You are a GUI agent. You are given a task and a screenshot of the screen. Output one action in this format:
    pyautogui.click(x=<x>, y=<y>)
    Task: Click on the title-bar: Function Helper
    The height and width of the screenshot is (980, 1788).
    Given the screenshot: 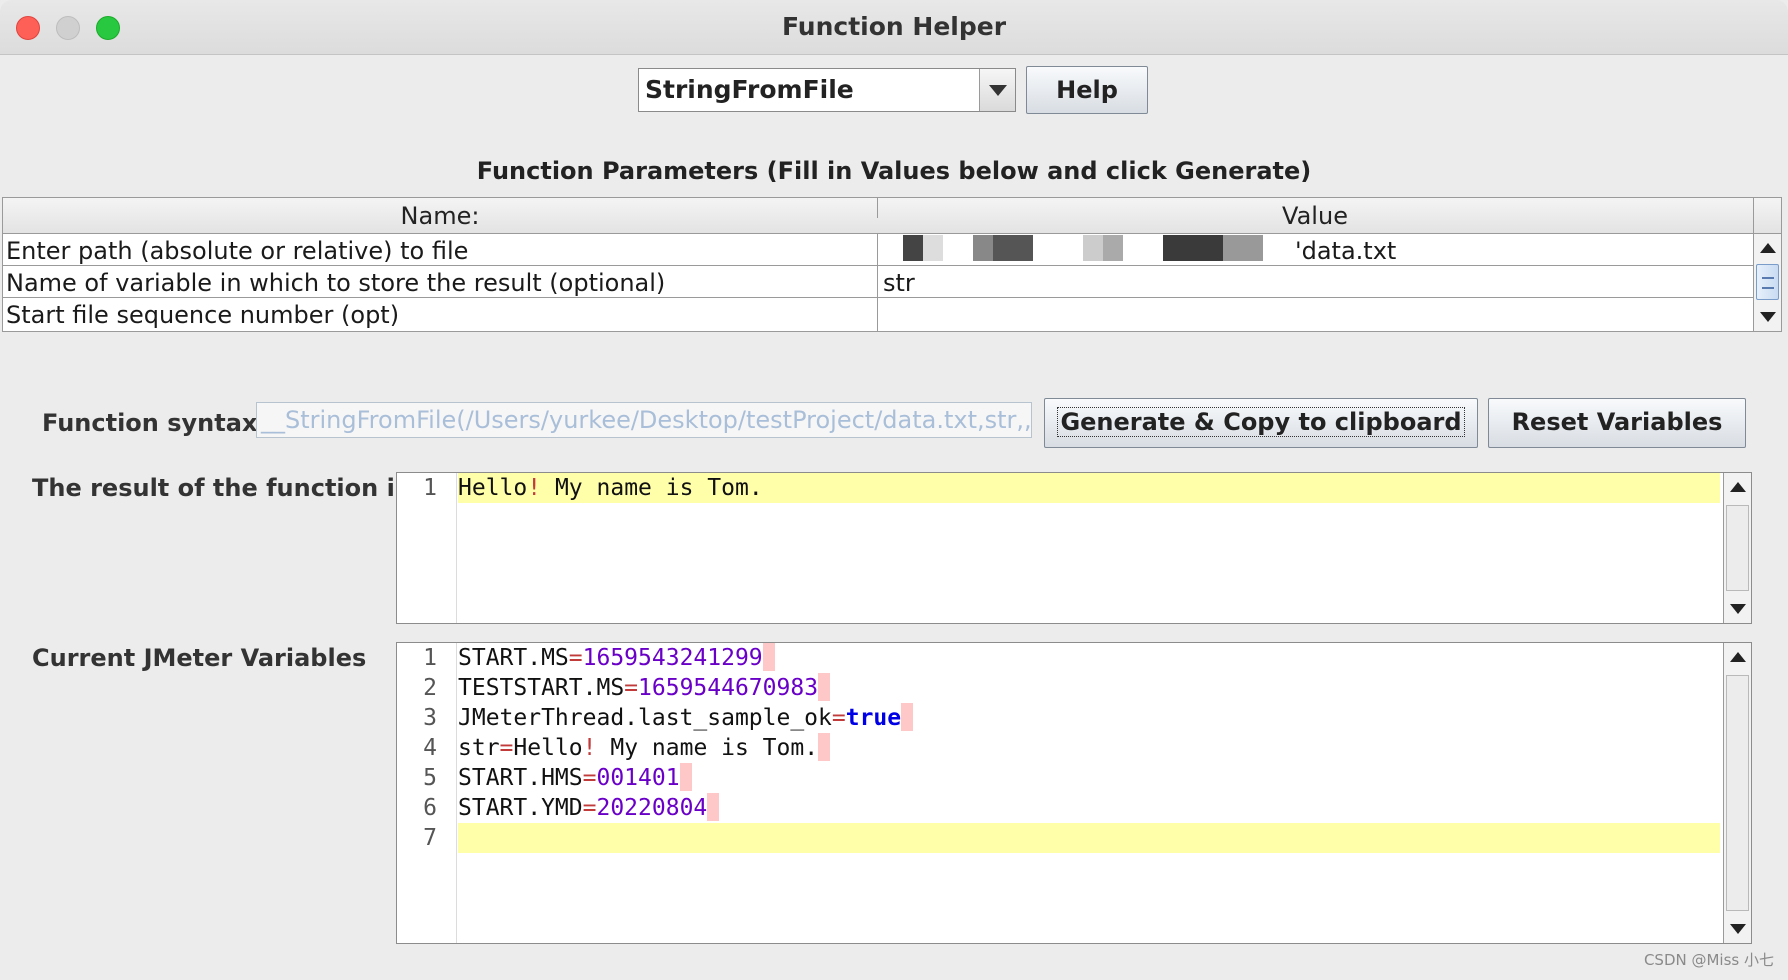 What is the action you would take?
    pyautogui.click(x=894, y=27)
    